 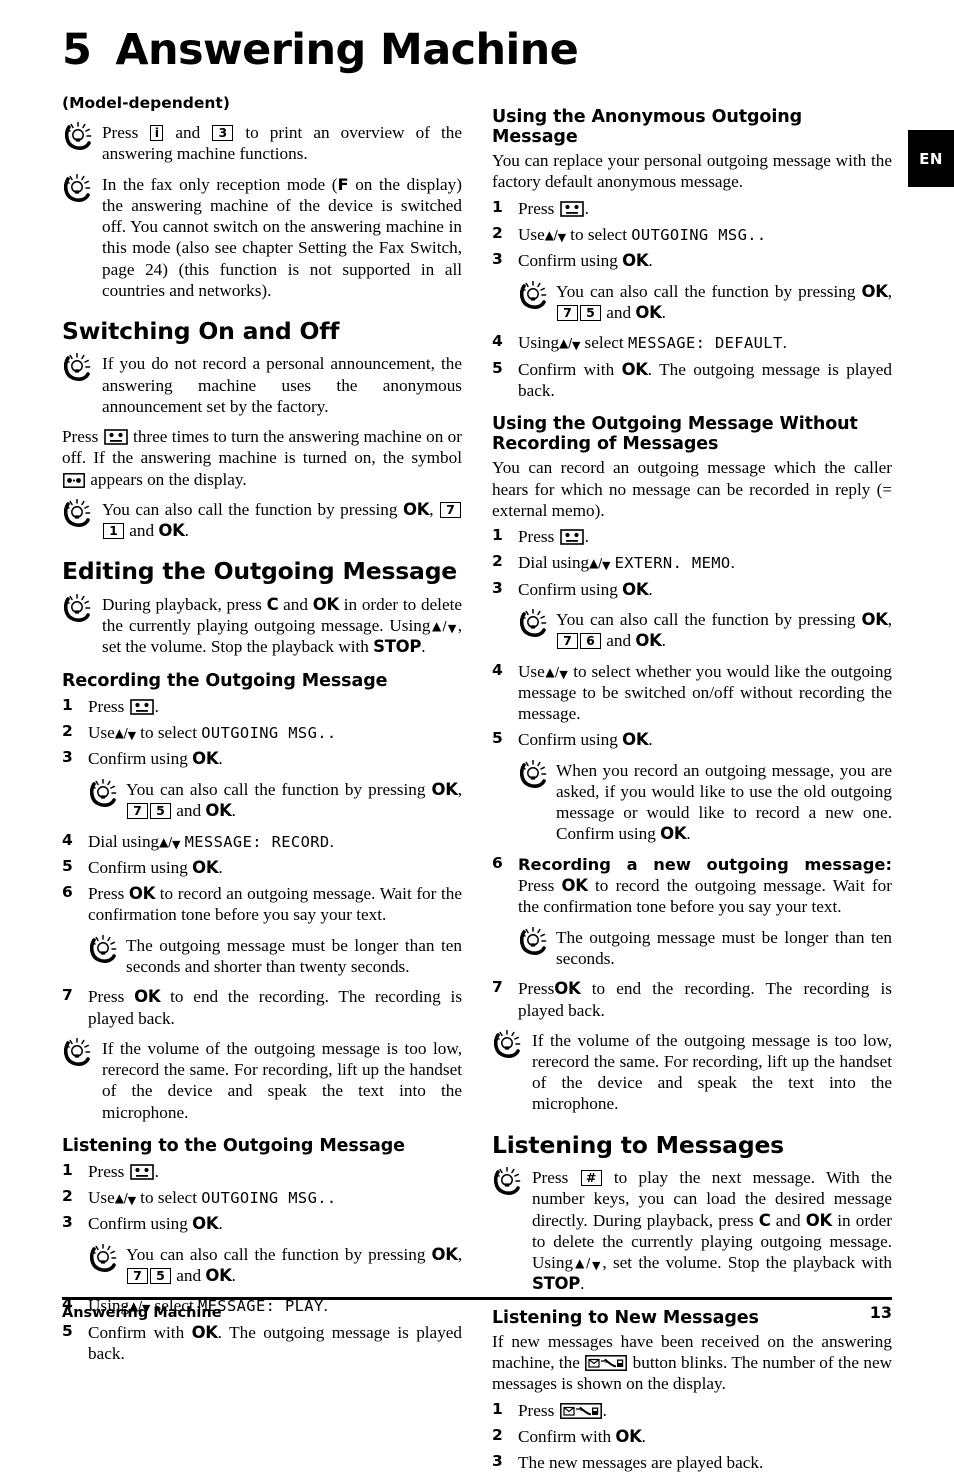 I want to click on footer-chapter-label: Answering Machine, so click(x=142, y=1313).